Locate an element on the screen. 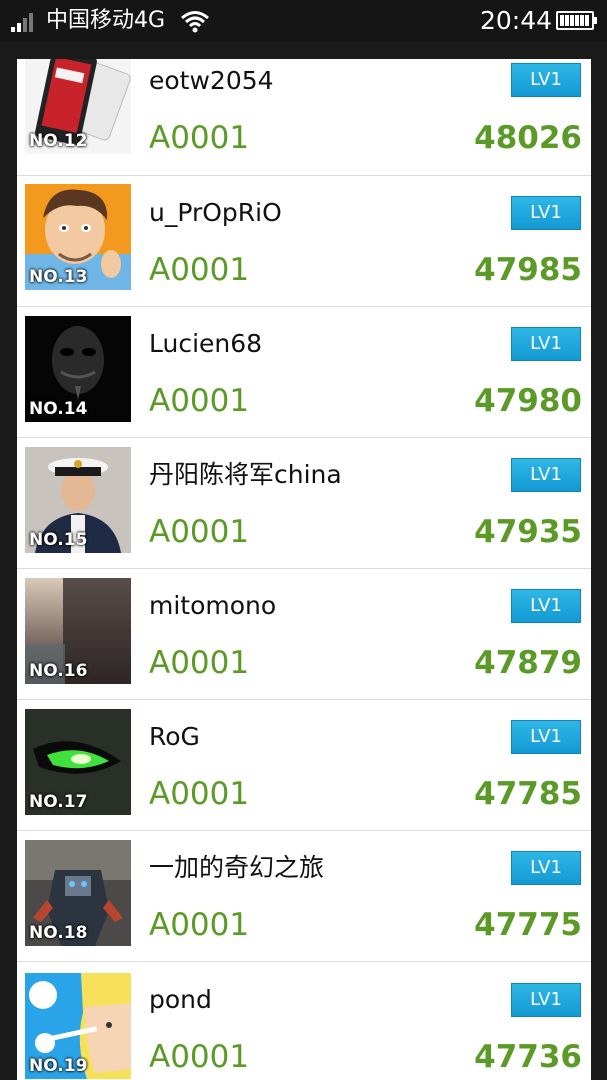  avatar: NO.17 is located at coordinates (78, 762).